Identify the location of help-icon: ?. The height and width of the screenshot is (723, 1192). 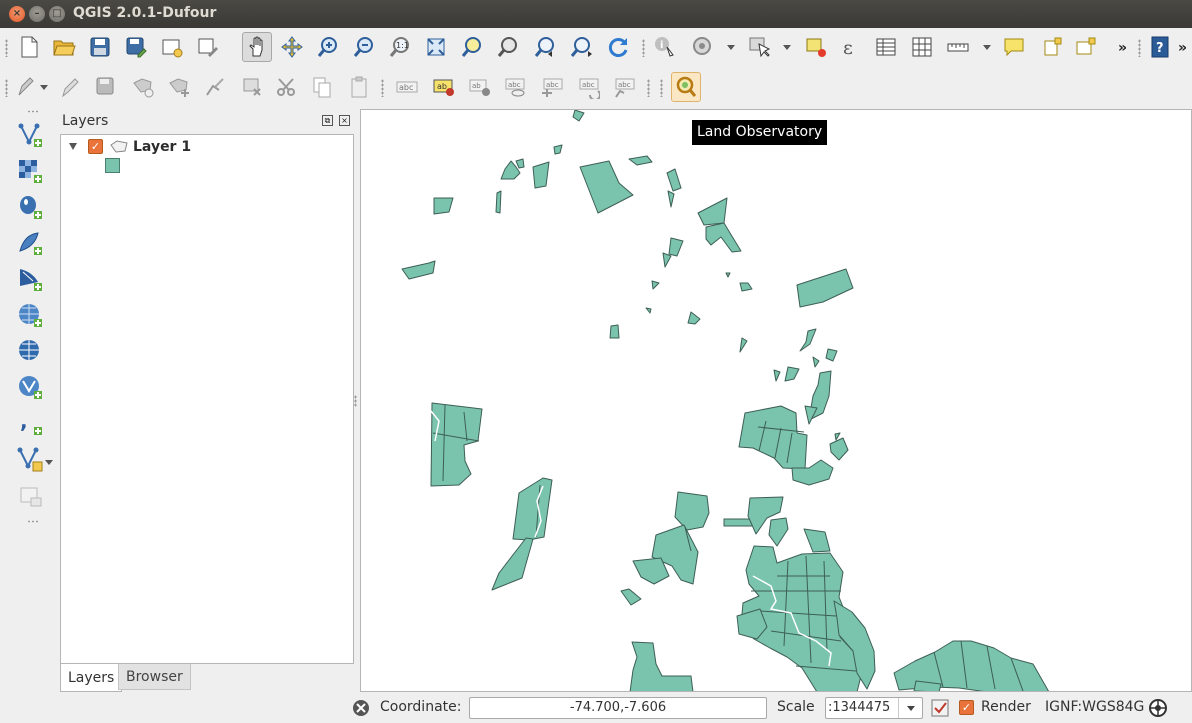
(1160, 47).